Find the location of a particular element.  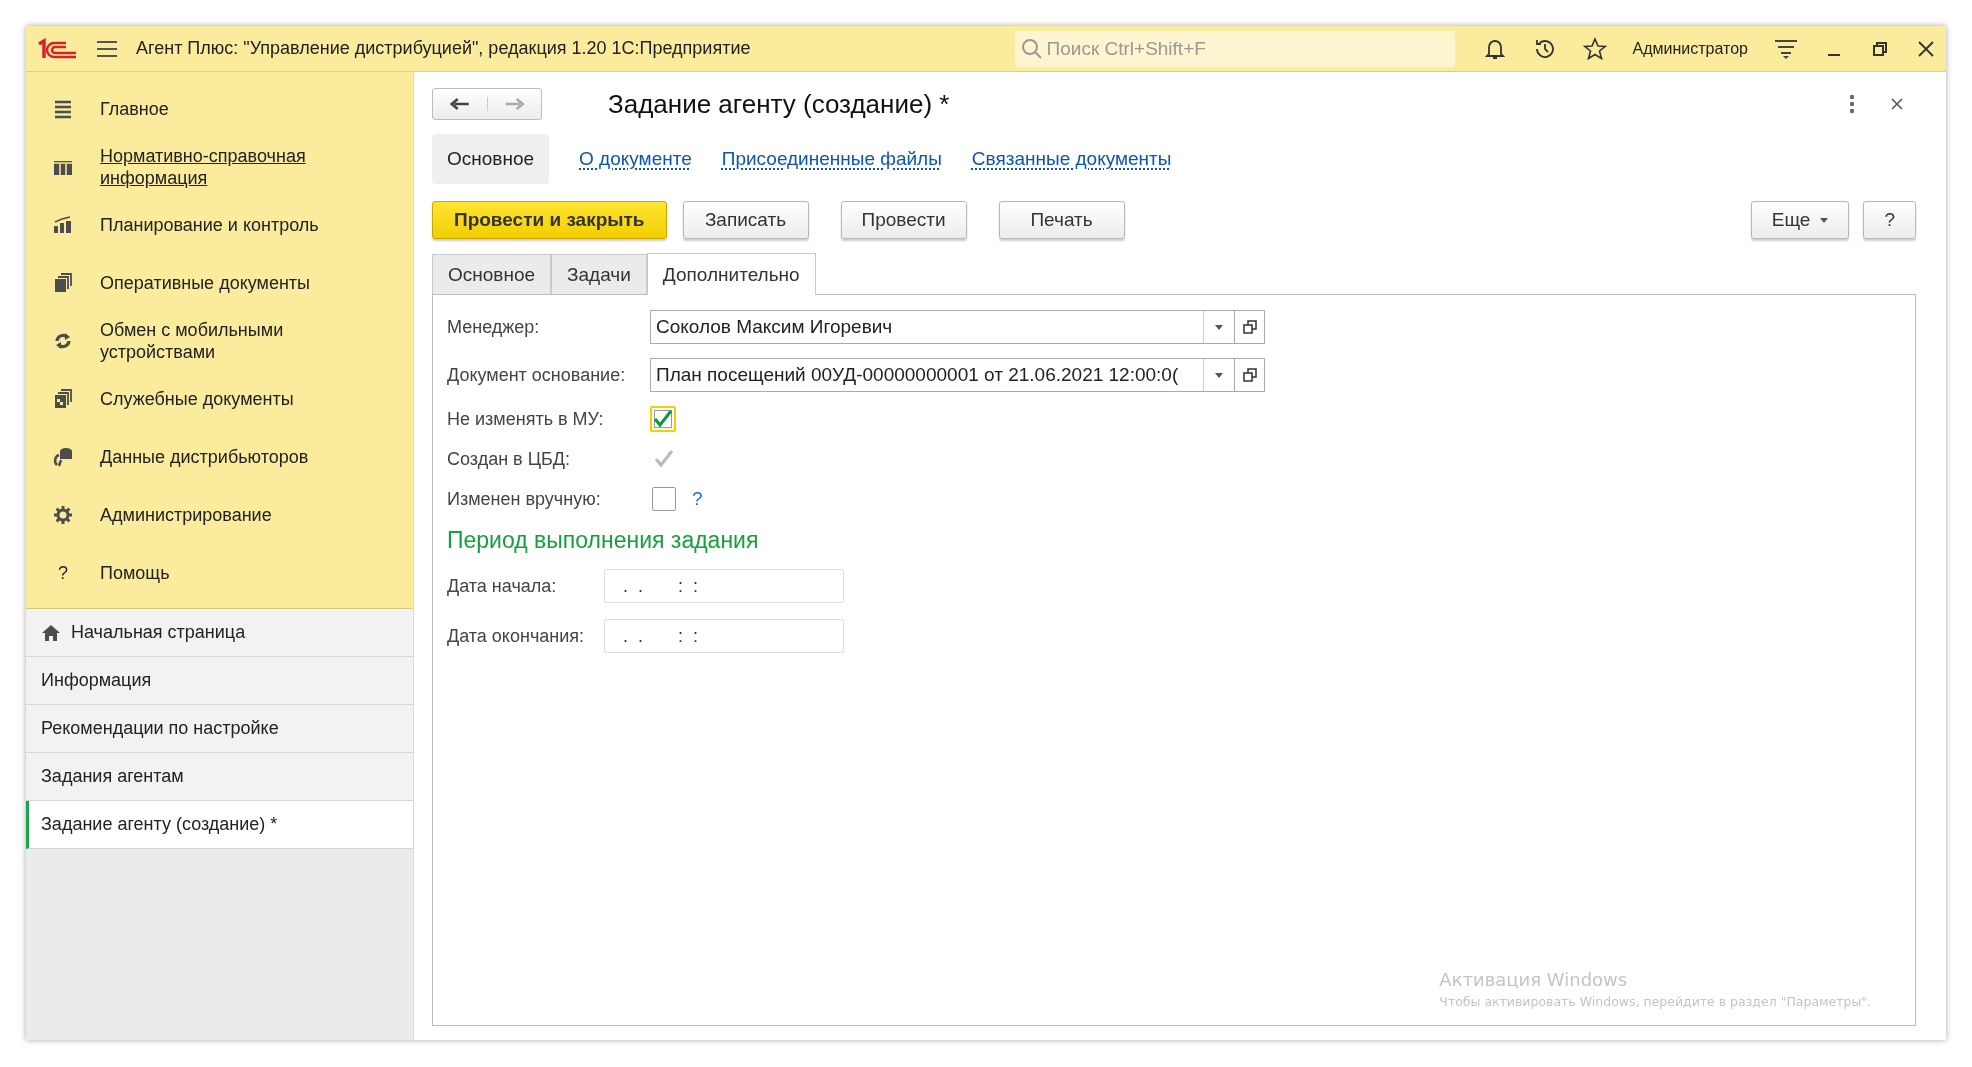

dropdown-field: План посещений 00УД-00000000001 от 21.06.2021 12:00:0( is located at coordinates (942, 375).